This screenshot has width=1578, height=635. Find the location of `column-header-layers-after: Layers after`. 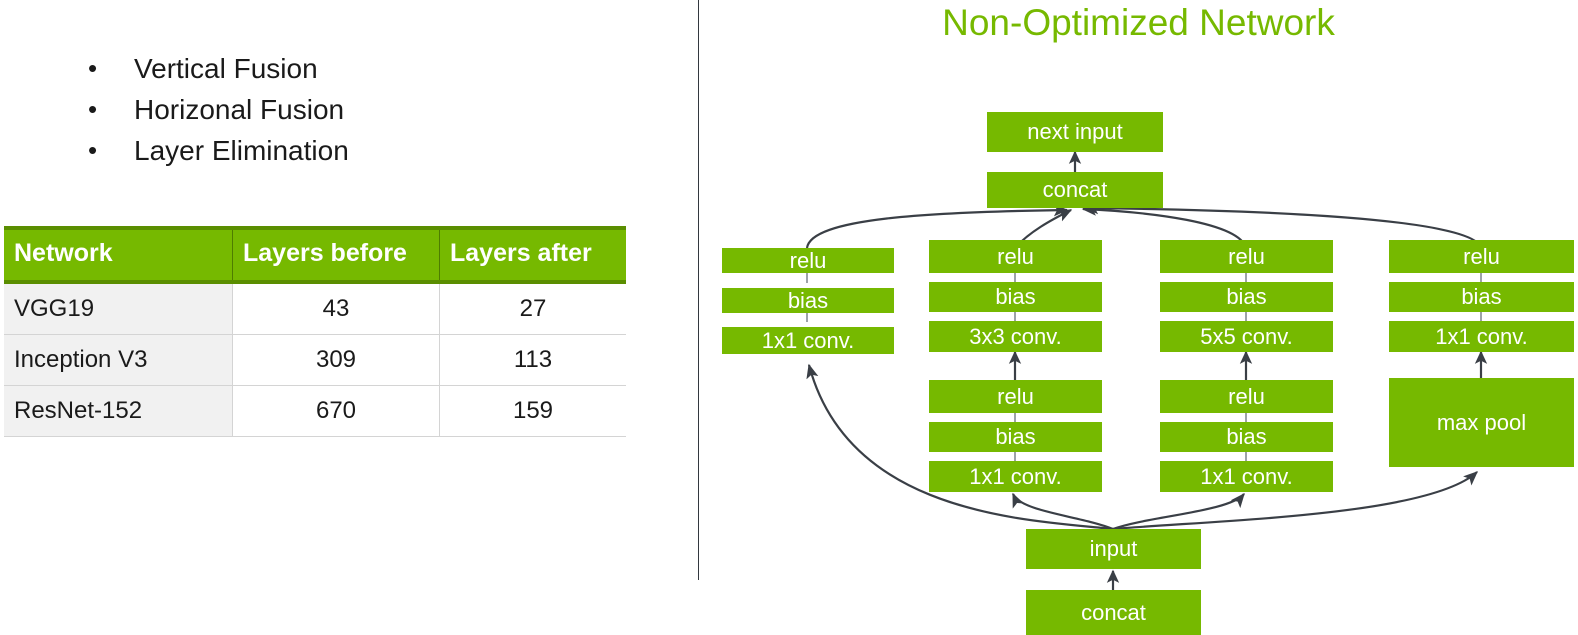

column-header-layers-after: Layers after is located at coordinates (532, 255).